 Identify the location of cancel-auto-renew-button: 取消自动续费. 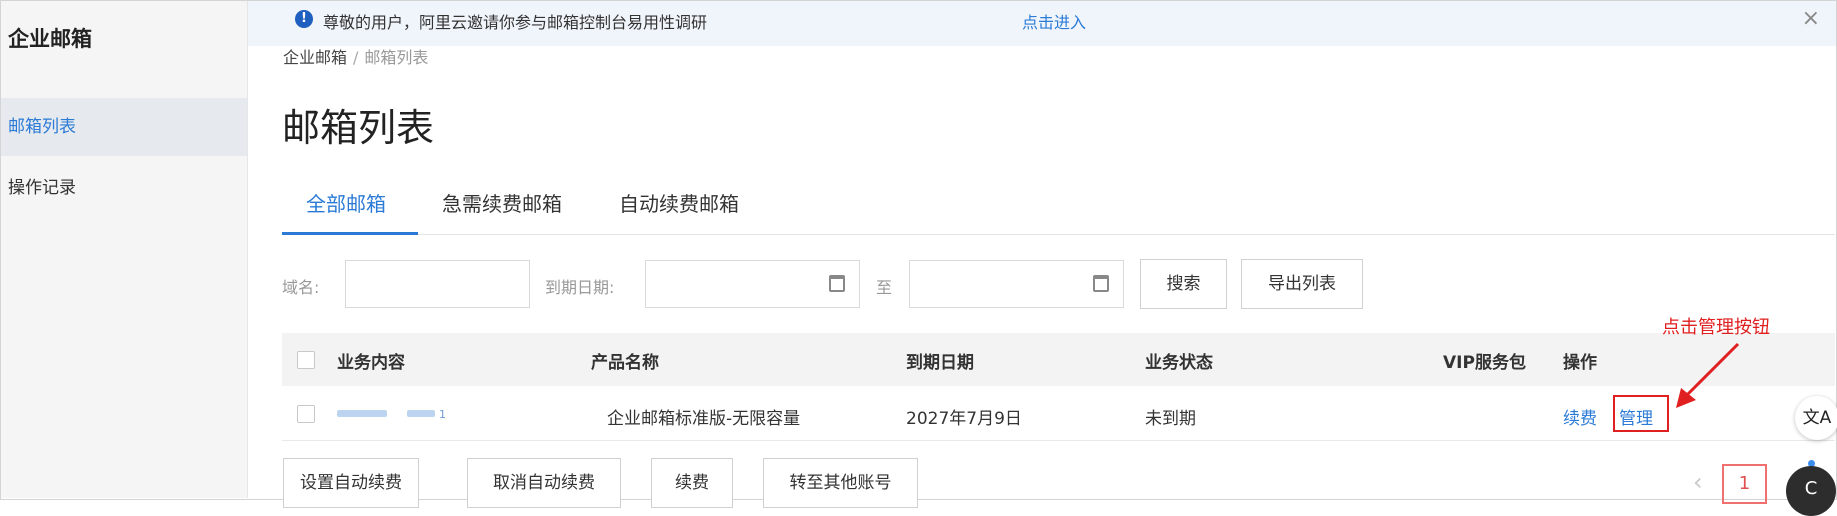
(544, 483).